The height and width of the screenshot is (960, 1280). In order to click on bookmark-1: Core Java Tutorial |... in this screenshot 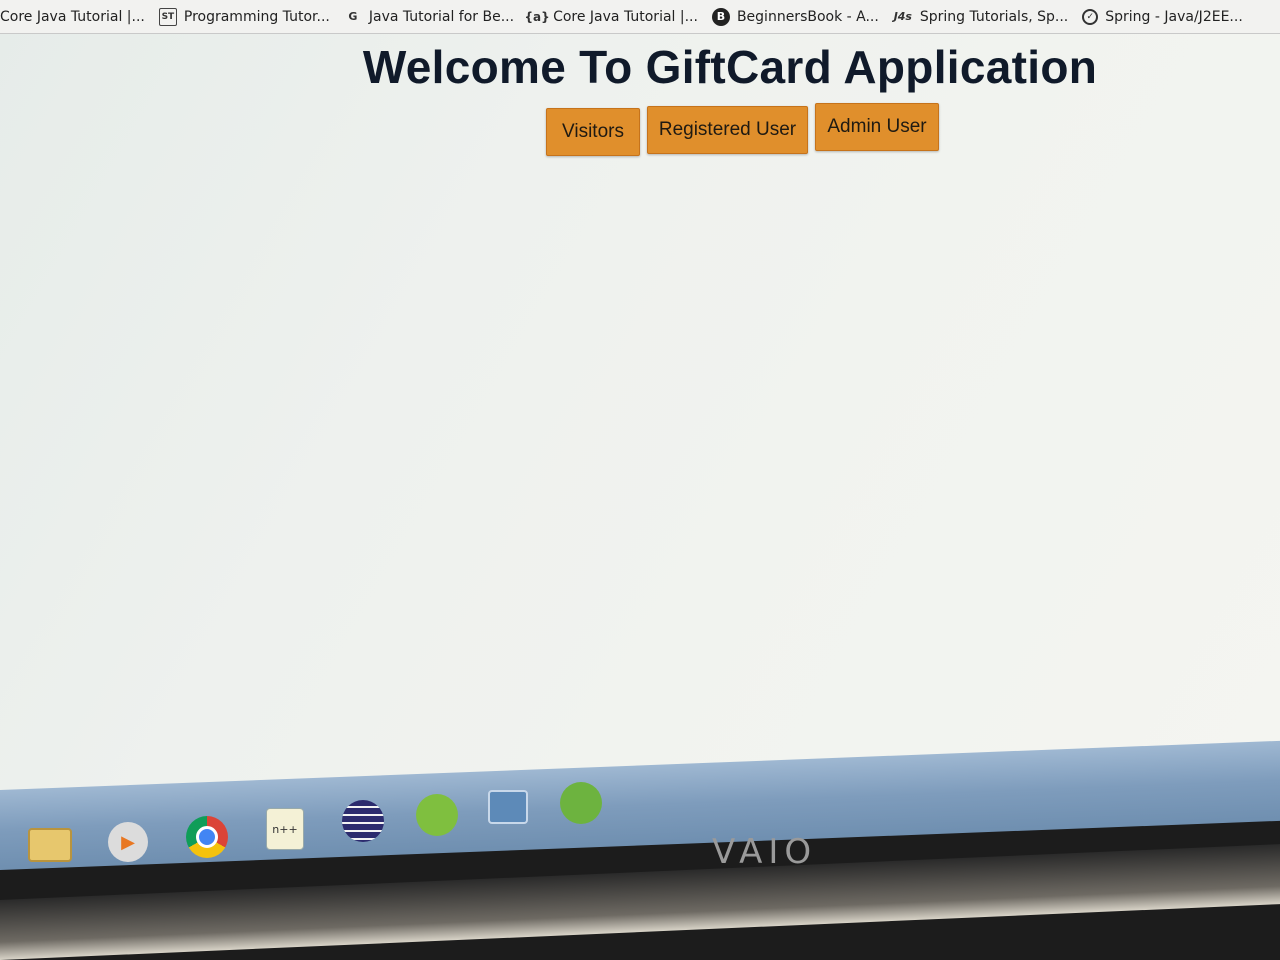, I will do `click(72, 16)`.